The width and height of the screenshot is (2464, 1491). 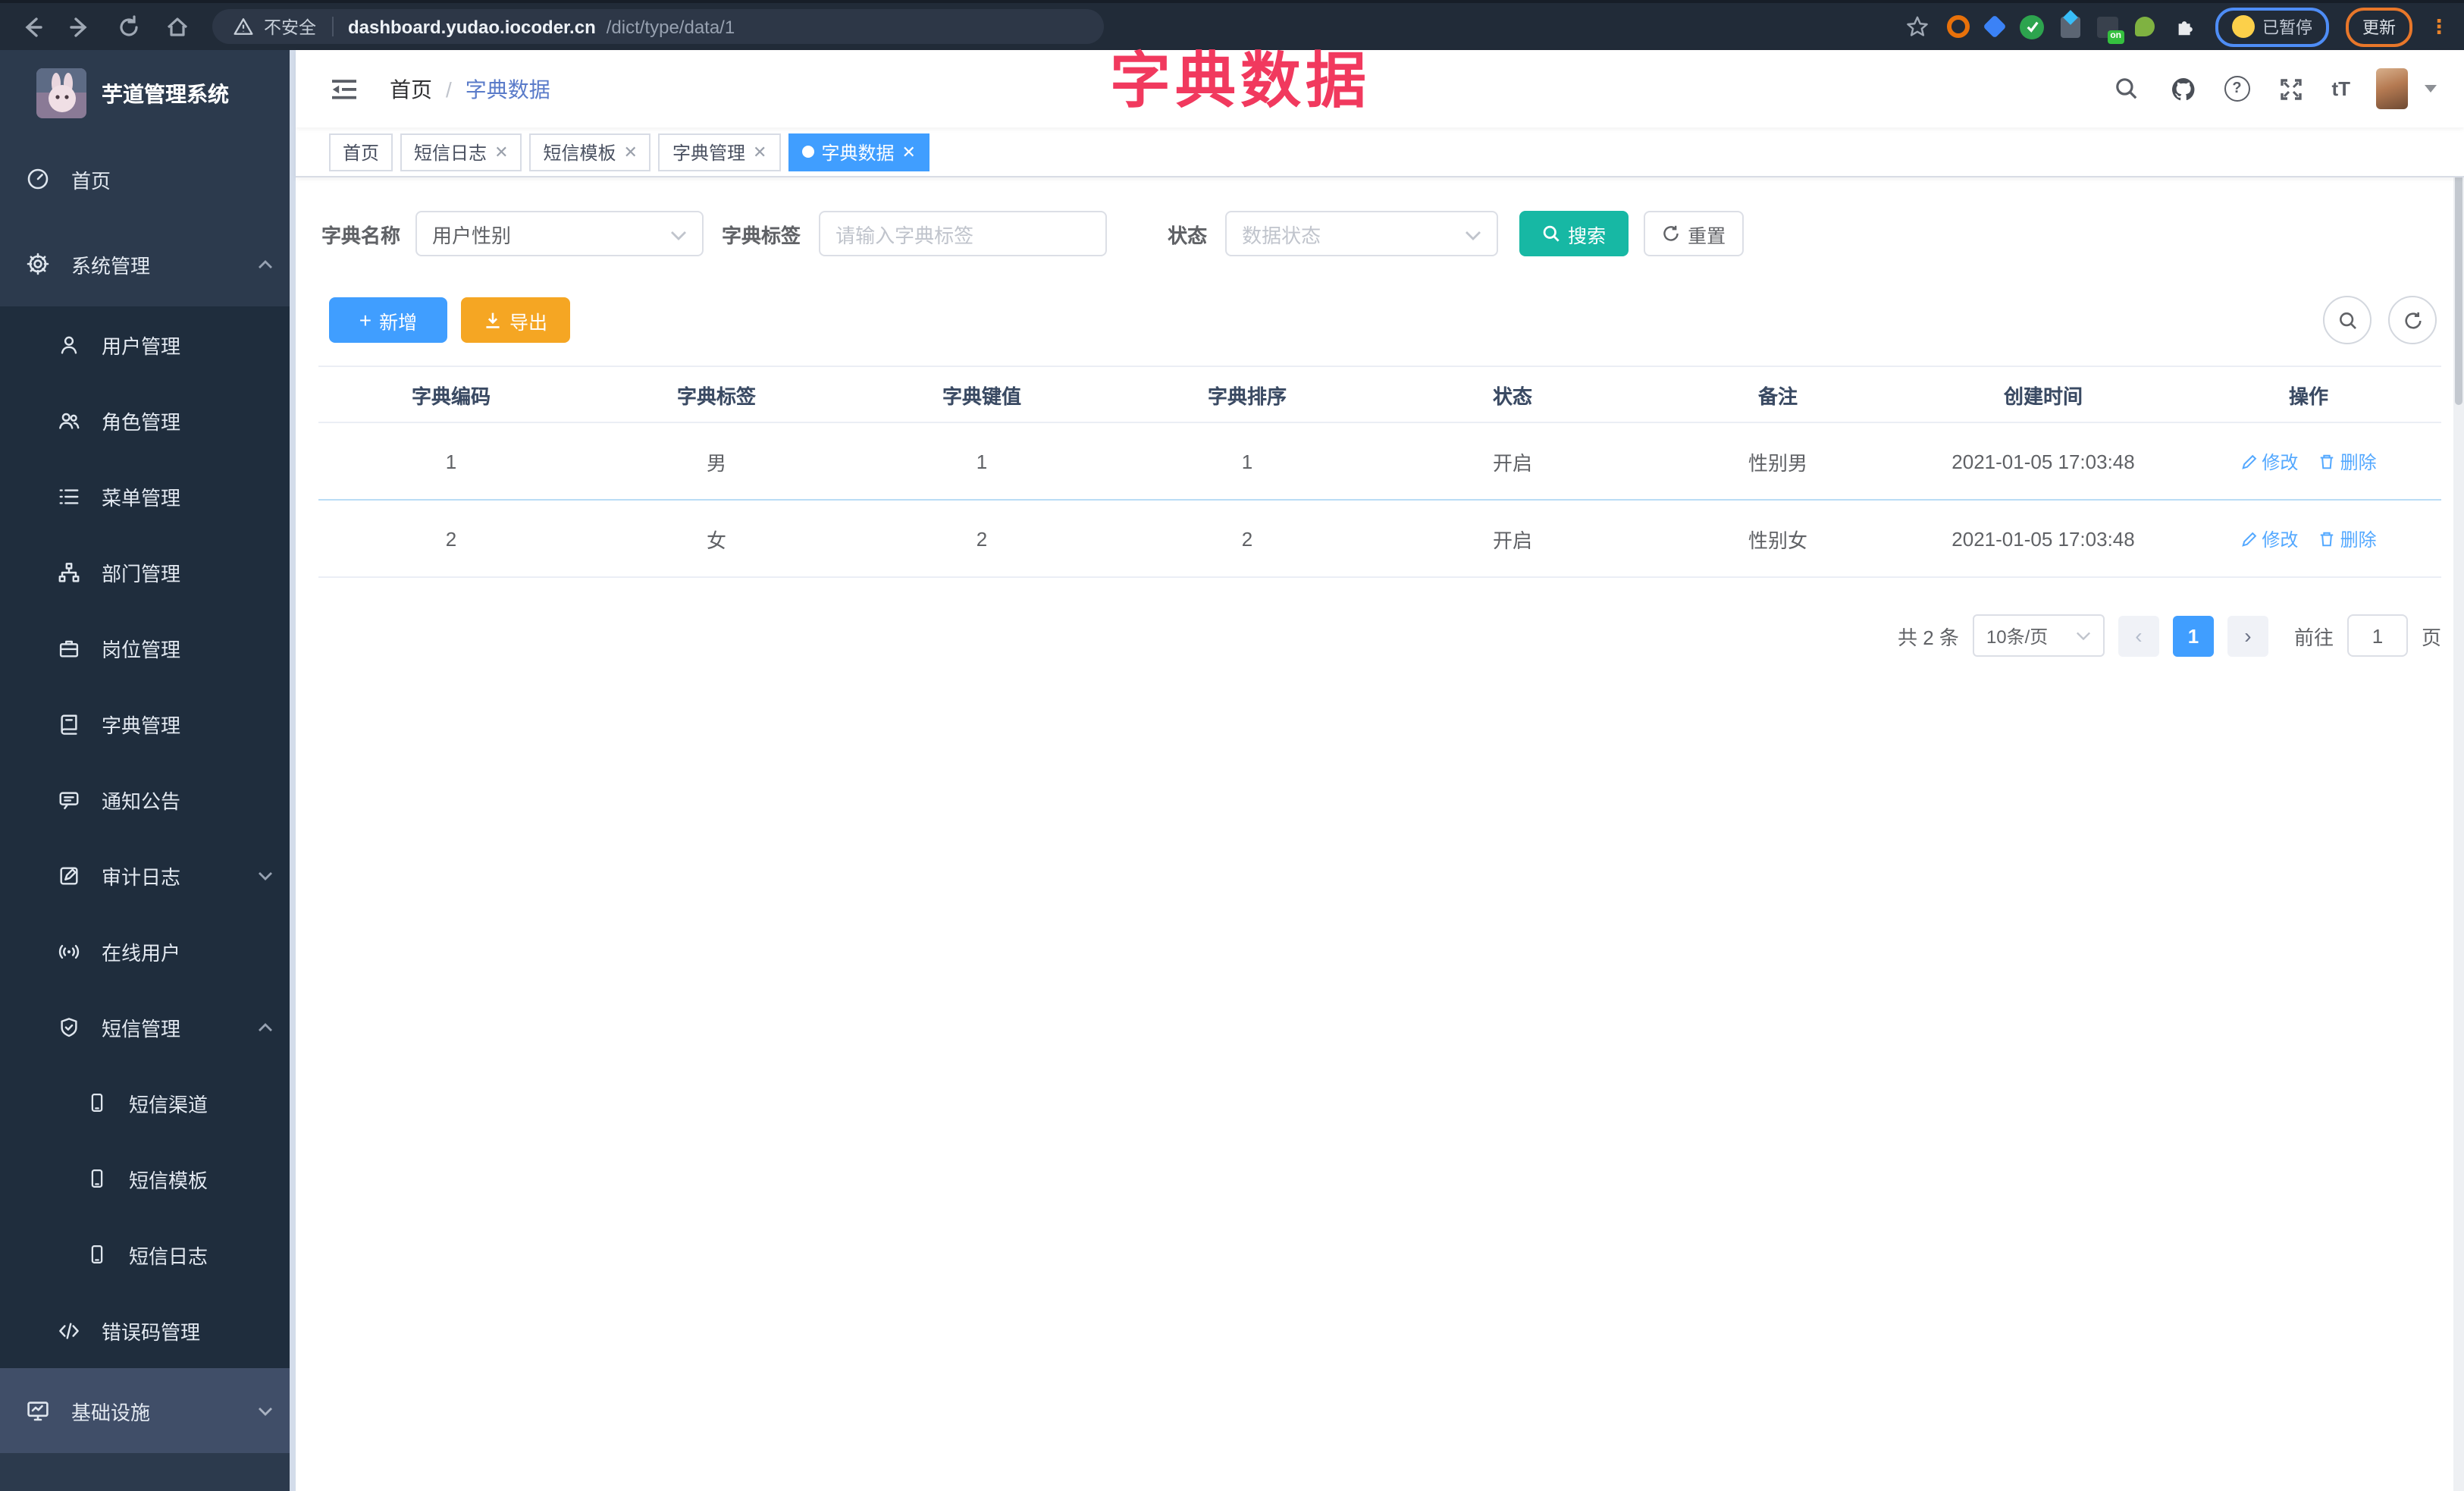 I want to click on github-icon, so click(x=2183, y=89).